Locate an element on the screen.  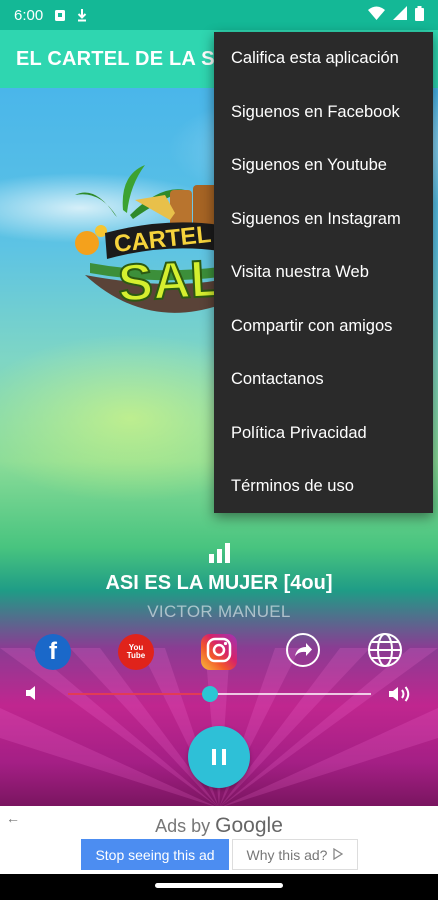
equalizer-icon is located at coordinates (219, 553).